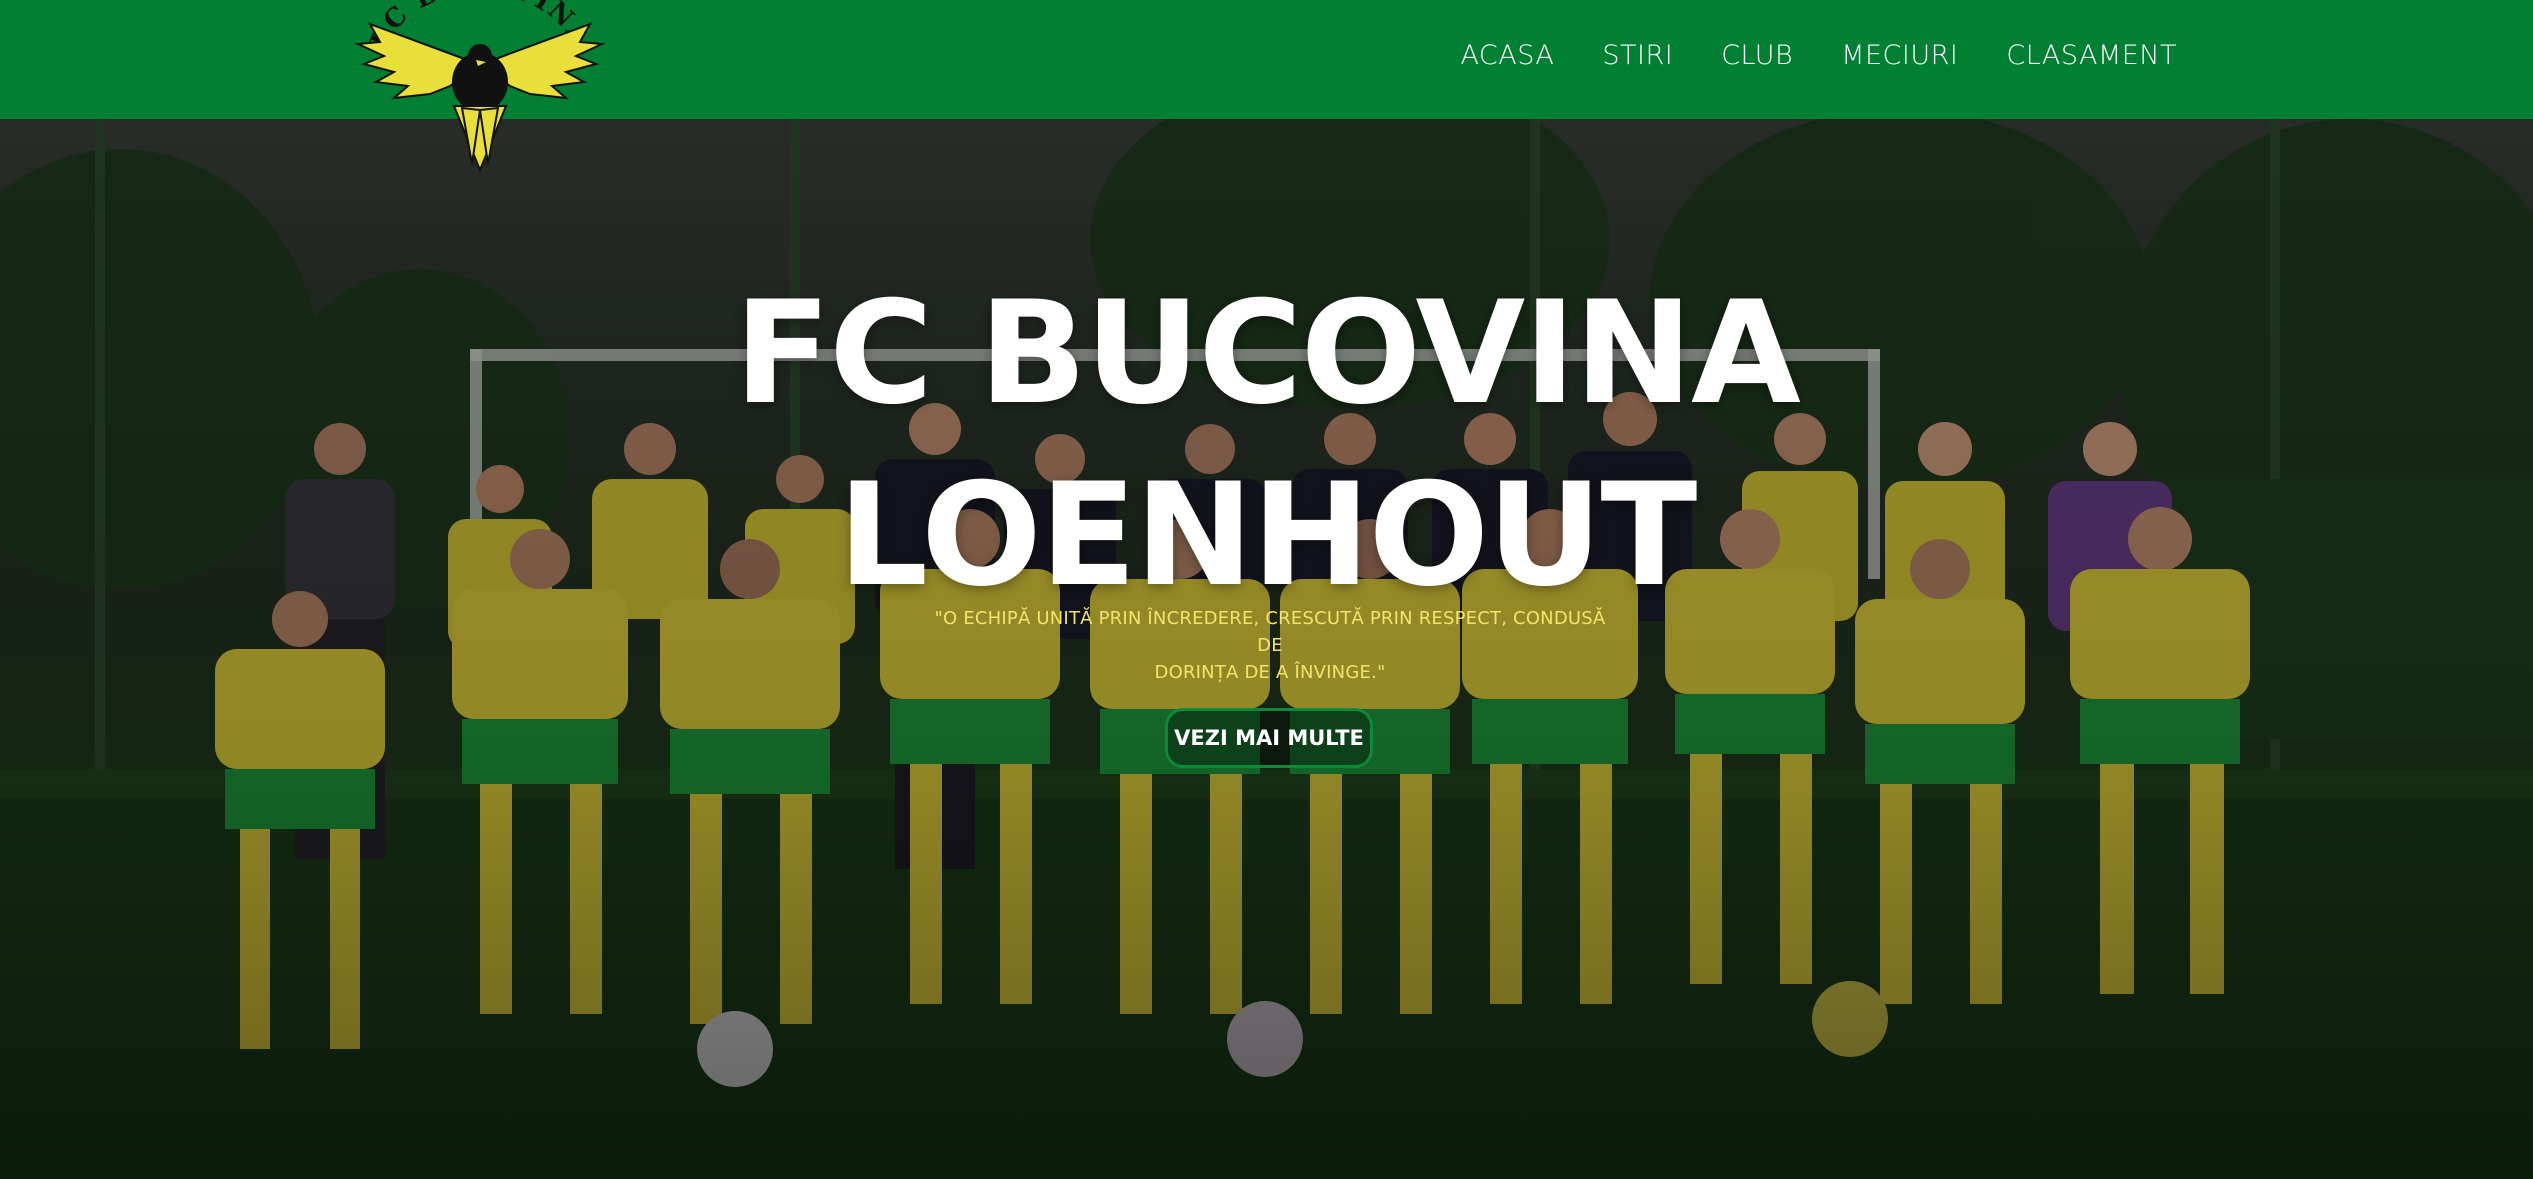  I want to click on nav-item-clasament: CLASAMENT, so click(2091, 55).